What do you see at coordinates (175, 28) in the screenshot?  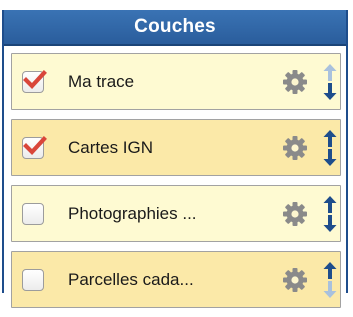 I see `panel-title: Couches` at bounding box center [175, 28].